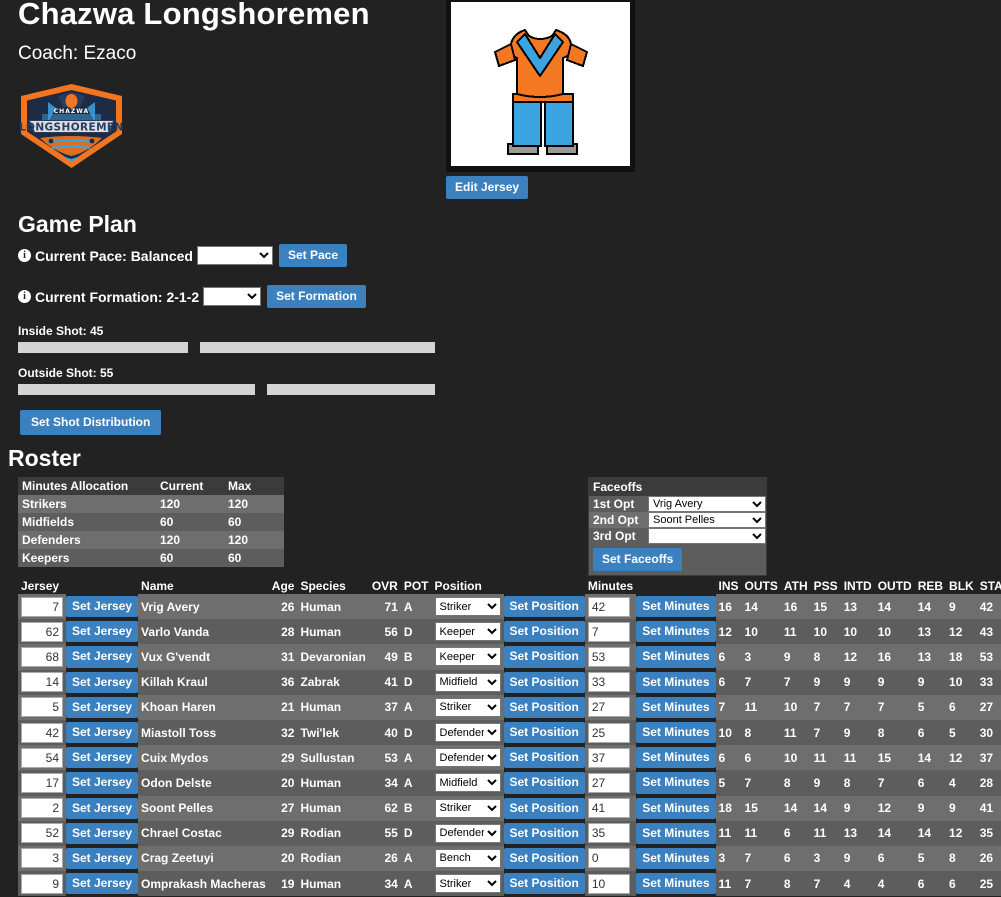 This screenshot has width=1001, height=897. Describe the element at coordinates (316, 297) in the screenshot. I see `set-formation-button: Set Formation` at that location.